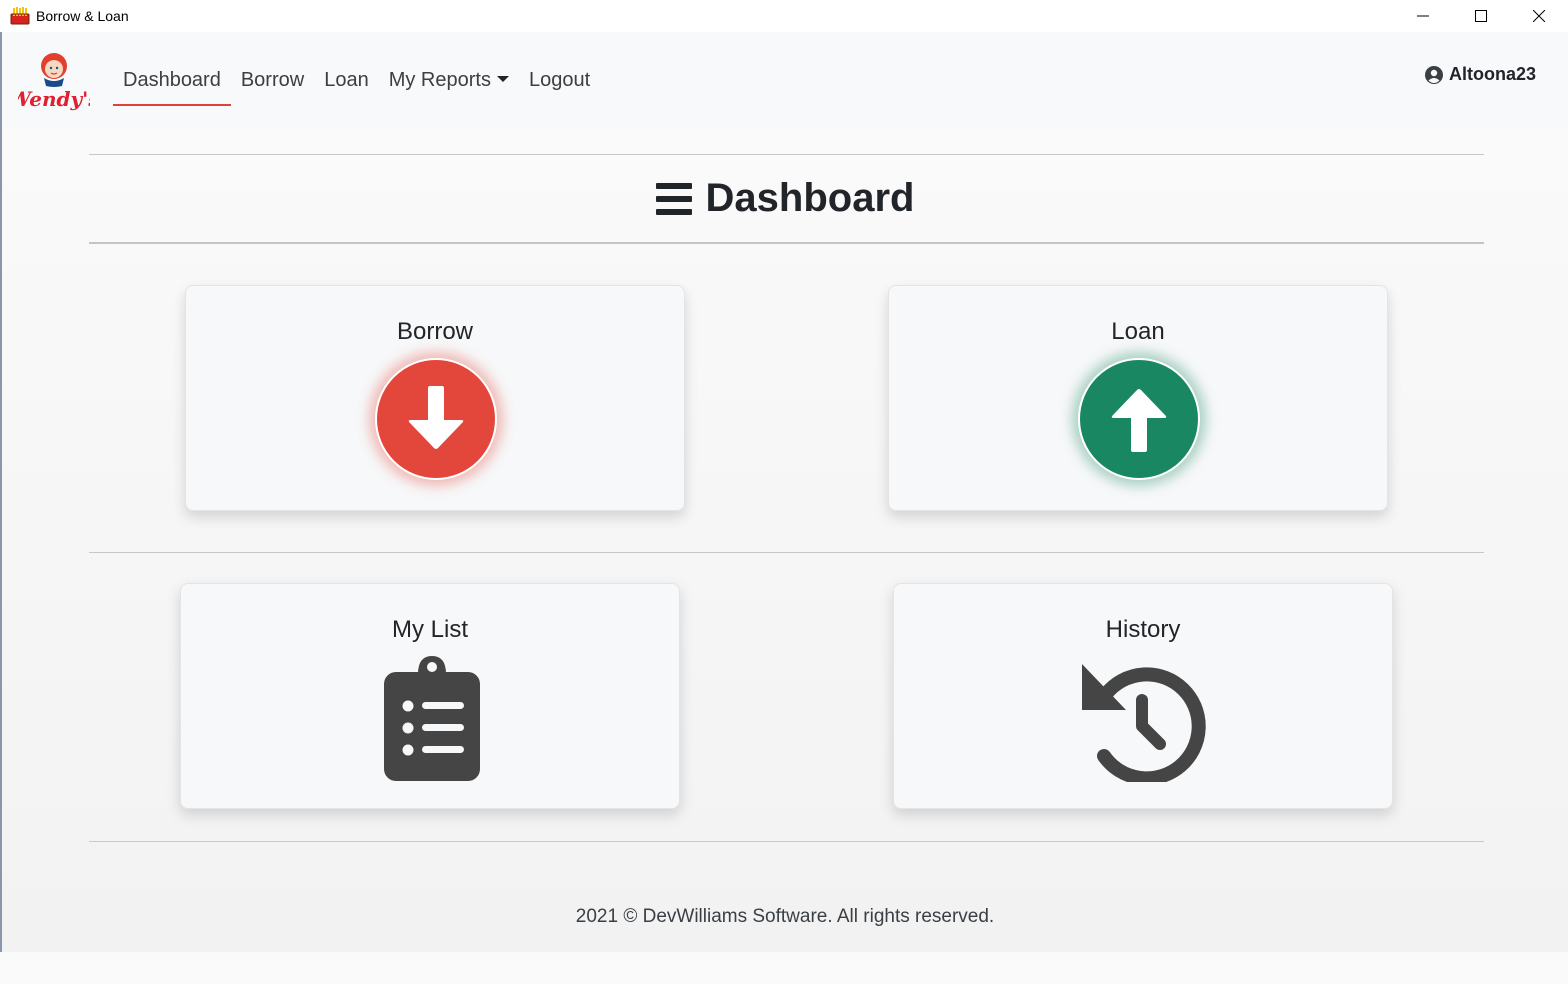 The height and width of the screenshot is (984, 1568). I want to click on user-menu: Altoona23, so click(1480, 74).